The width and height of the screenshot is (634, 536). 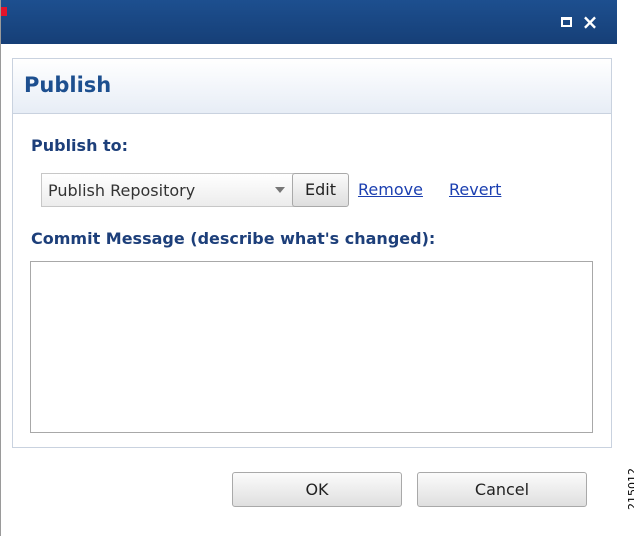 What do you see at coordinates (590, 22) in the screenshot?
I see `close-icon: ×` at bounding box center [590, 22].